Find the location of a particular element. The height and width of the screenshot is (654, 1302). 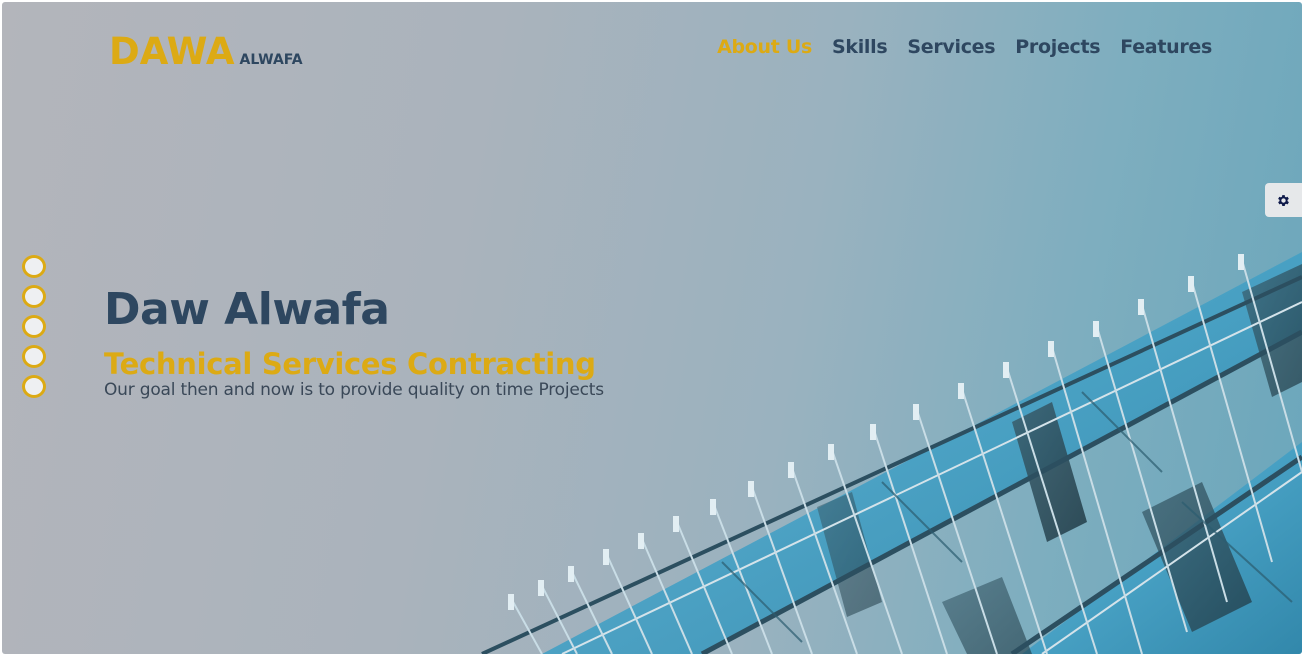

logo-main-text: DAWA is located at coordinates (172, 51).